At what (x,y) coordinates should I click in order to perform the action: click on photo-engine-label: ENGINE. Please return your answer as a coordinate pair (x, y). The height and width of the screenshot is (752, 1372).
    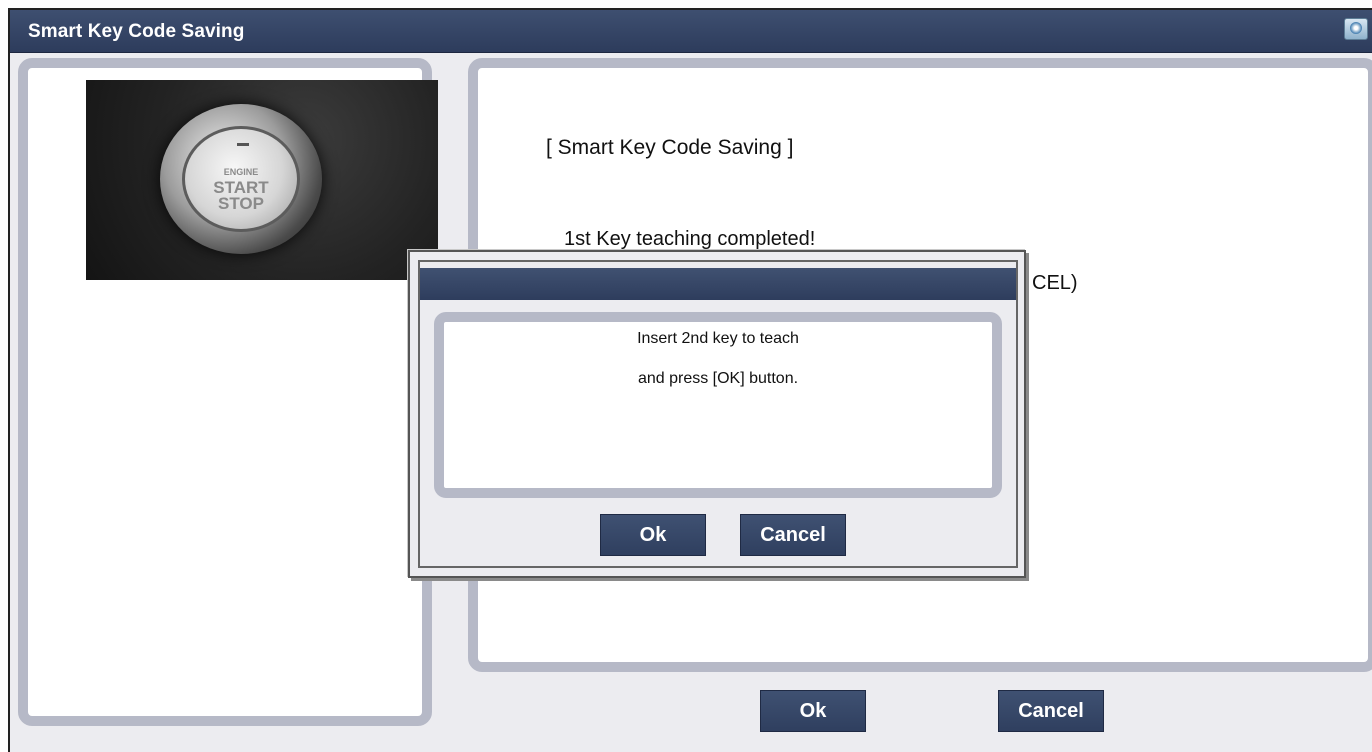
    Looking at the image, I should click on (241, 172).